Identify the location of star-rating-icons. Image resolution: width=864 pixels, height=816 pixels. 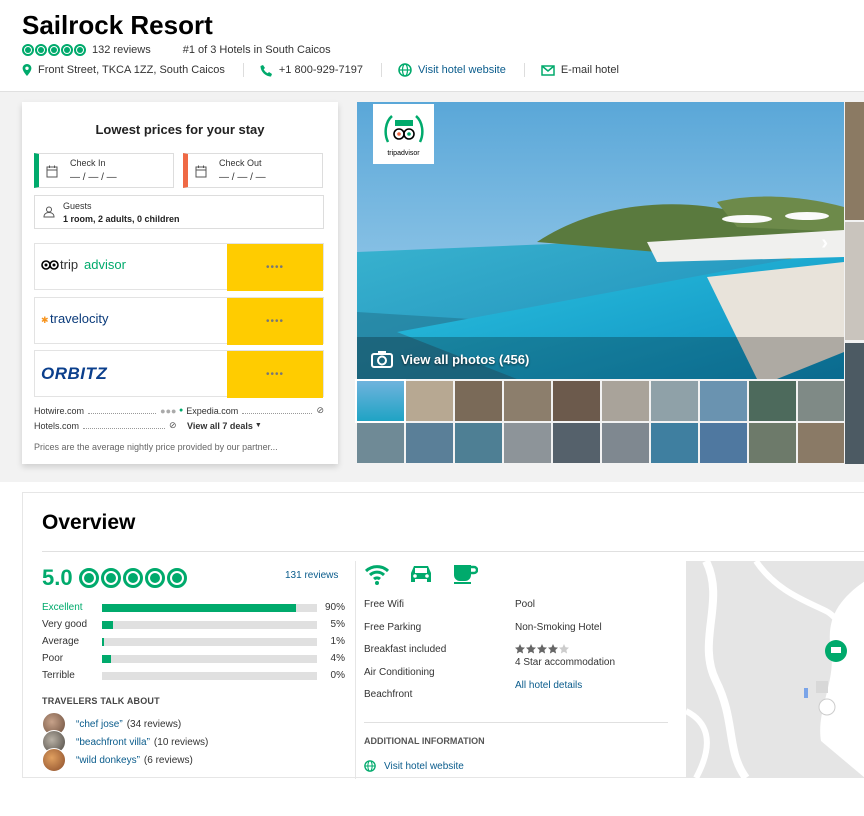
(542, 649).